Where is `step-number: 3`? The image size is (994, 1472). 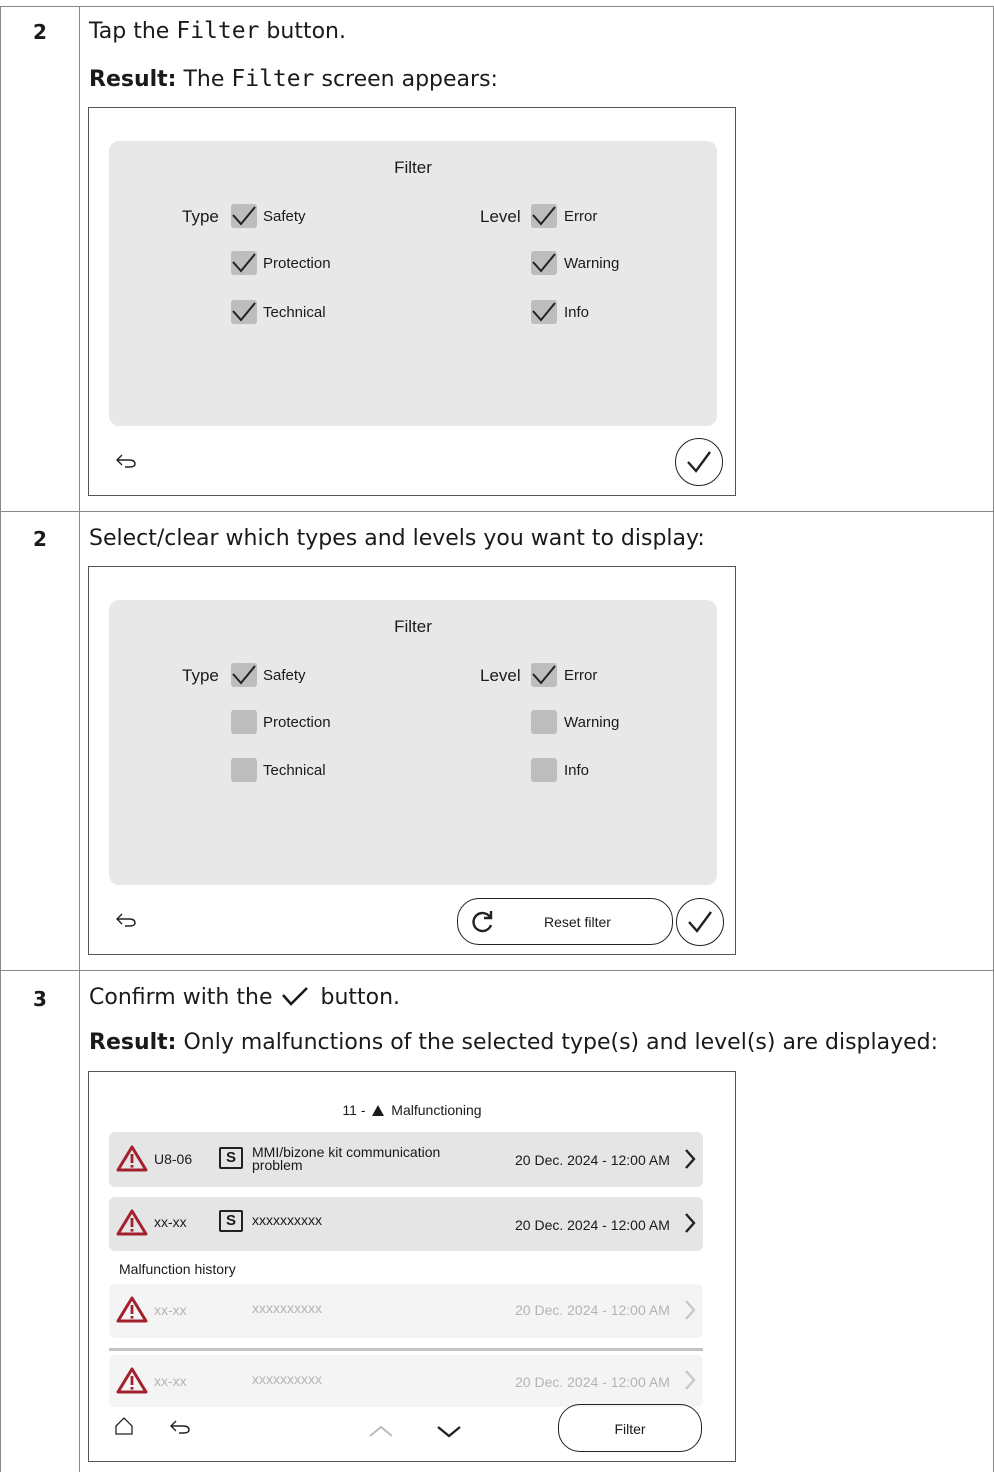 step-number: 3 is located at coordinates (40, 999).